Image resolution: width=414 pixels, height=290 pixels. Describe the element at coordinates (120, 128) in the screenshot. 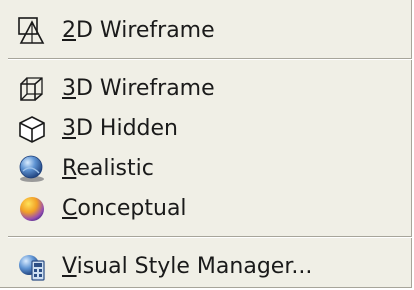

I see `menu-item-label: 3D Hidden` at that location.